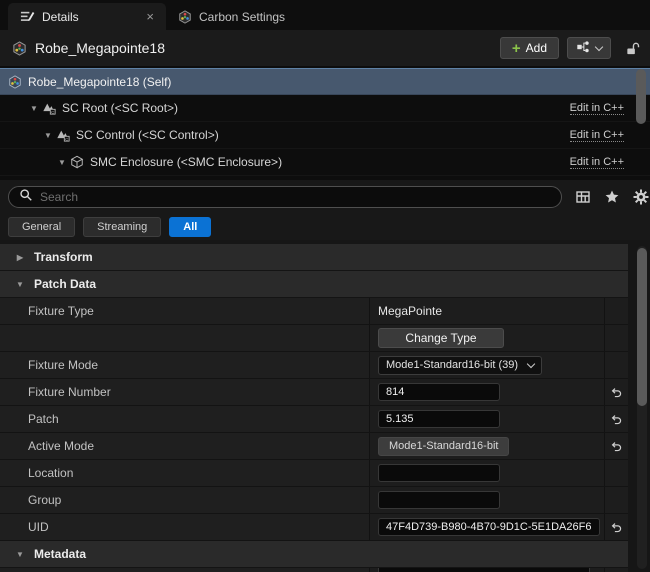  Describe the element at coordinates (185, 392) in the screenshot. I see `fixture-number-label: Fixture Number` at that location.